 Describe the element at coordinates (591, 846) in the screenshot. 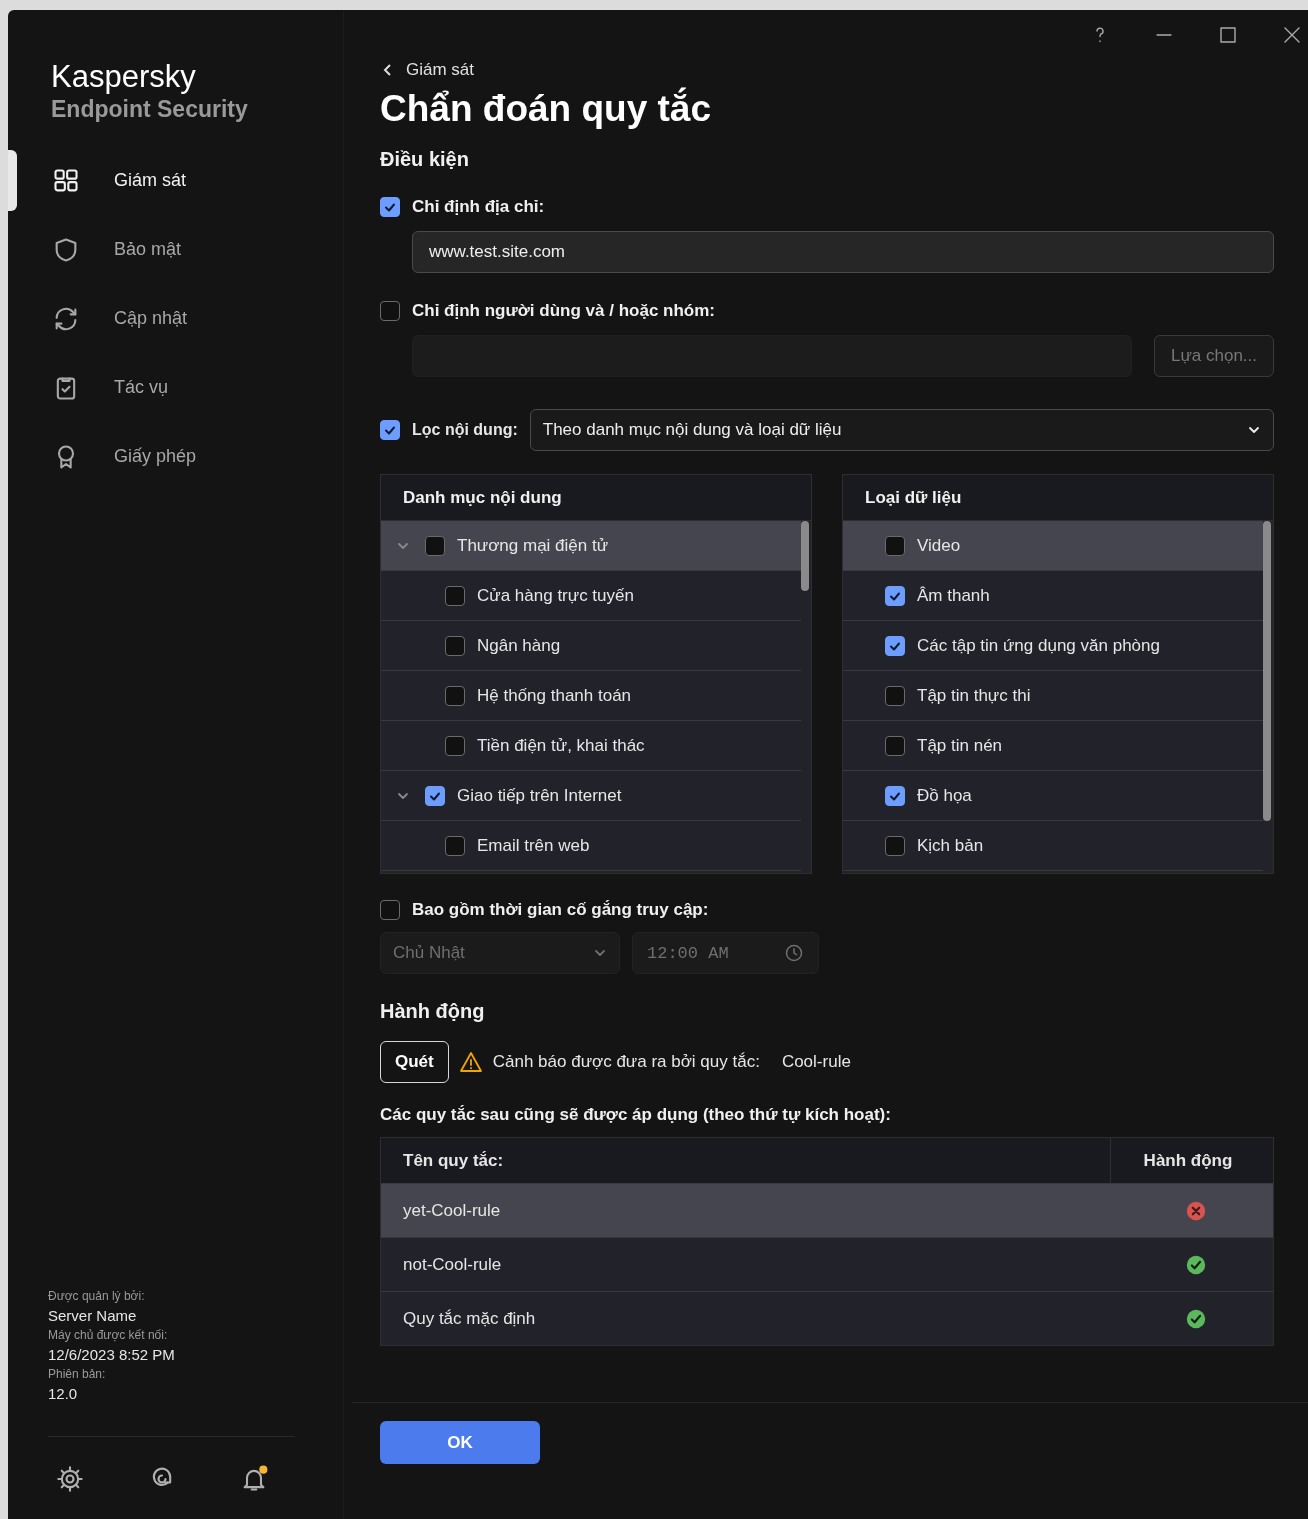

I see `list-item: Email trên web` at that location.